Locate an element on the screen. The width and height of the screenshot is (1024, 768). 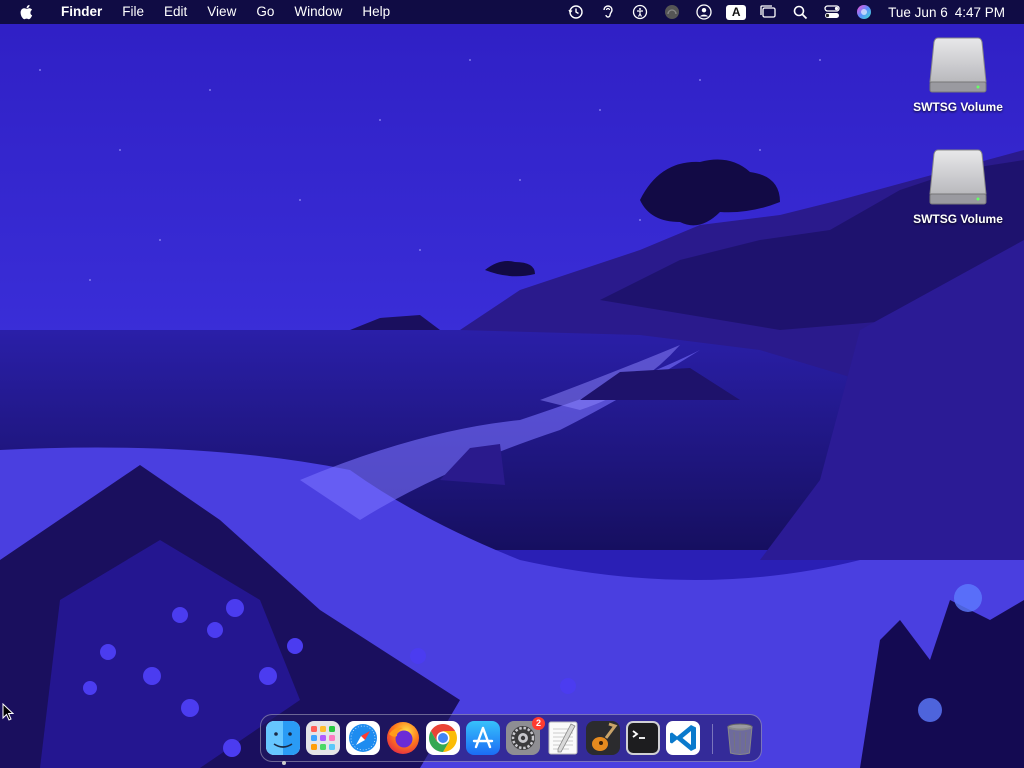
accessibility-icon is located at coordinates (640, 12).